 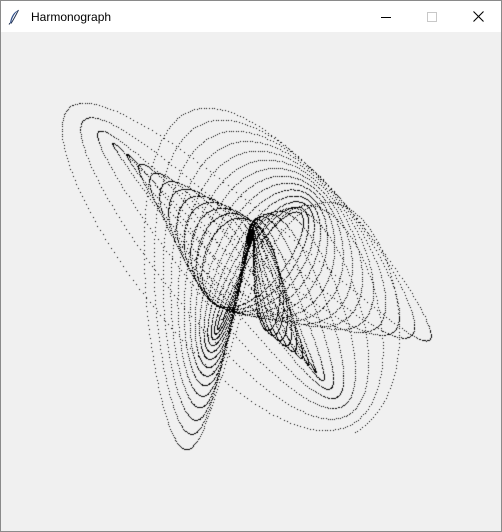 I want to click on maximize-icon, so click(x=432, y=16).